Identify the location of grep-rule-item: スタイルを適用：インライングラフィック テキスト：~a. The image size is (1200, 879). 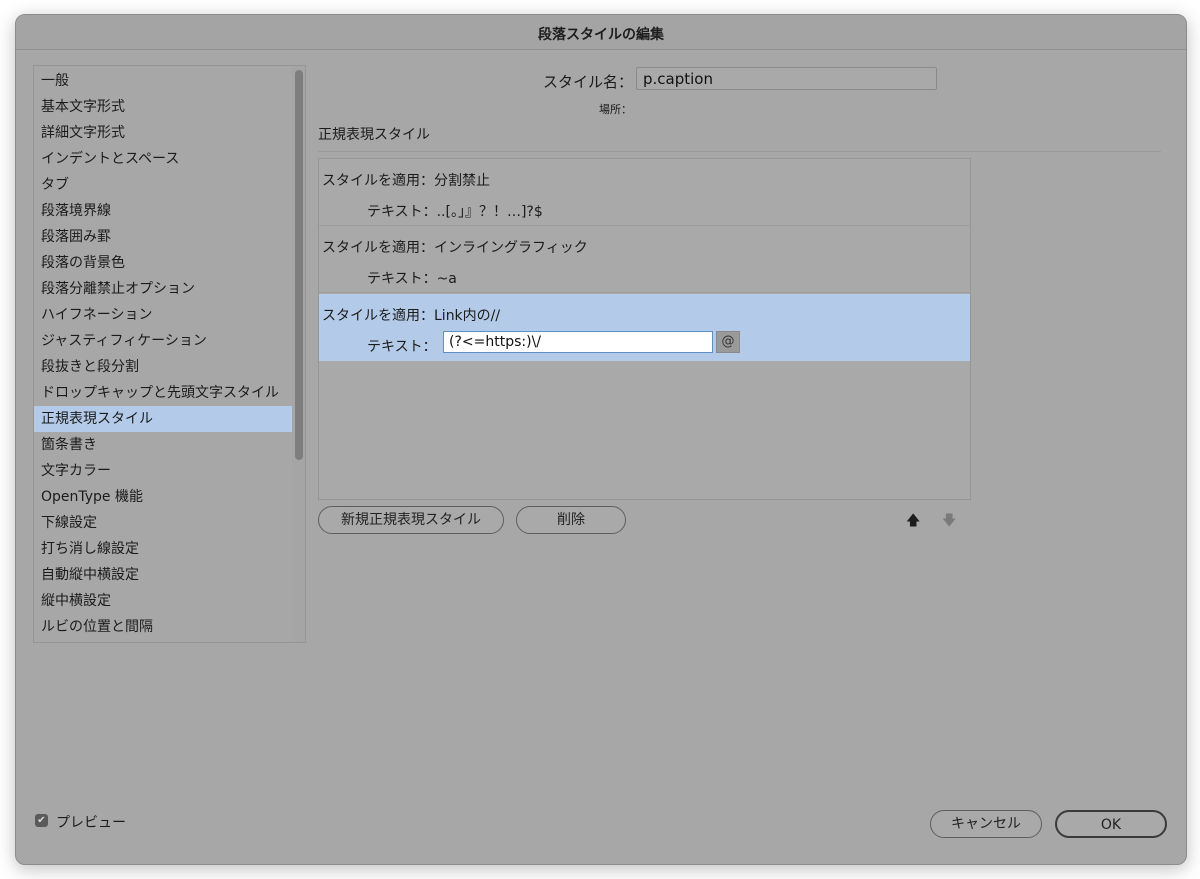
(644, 259).